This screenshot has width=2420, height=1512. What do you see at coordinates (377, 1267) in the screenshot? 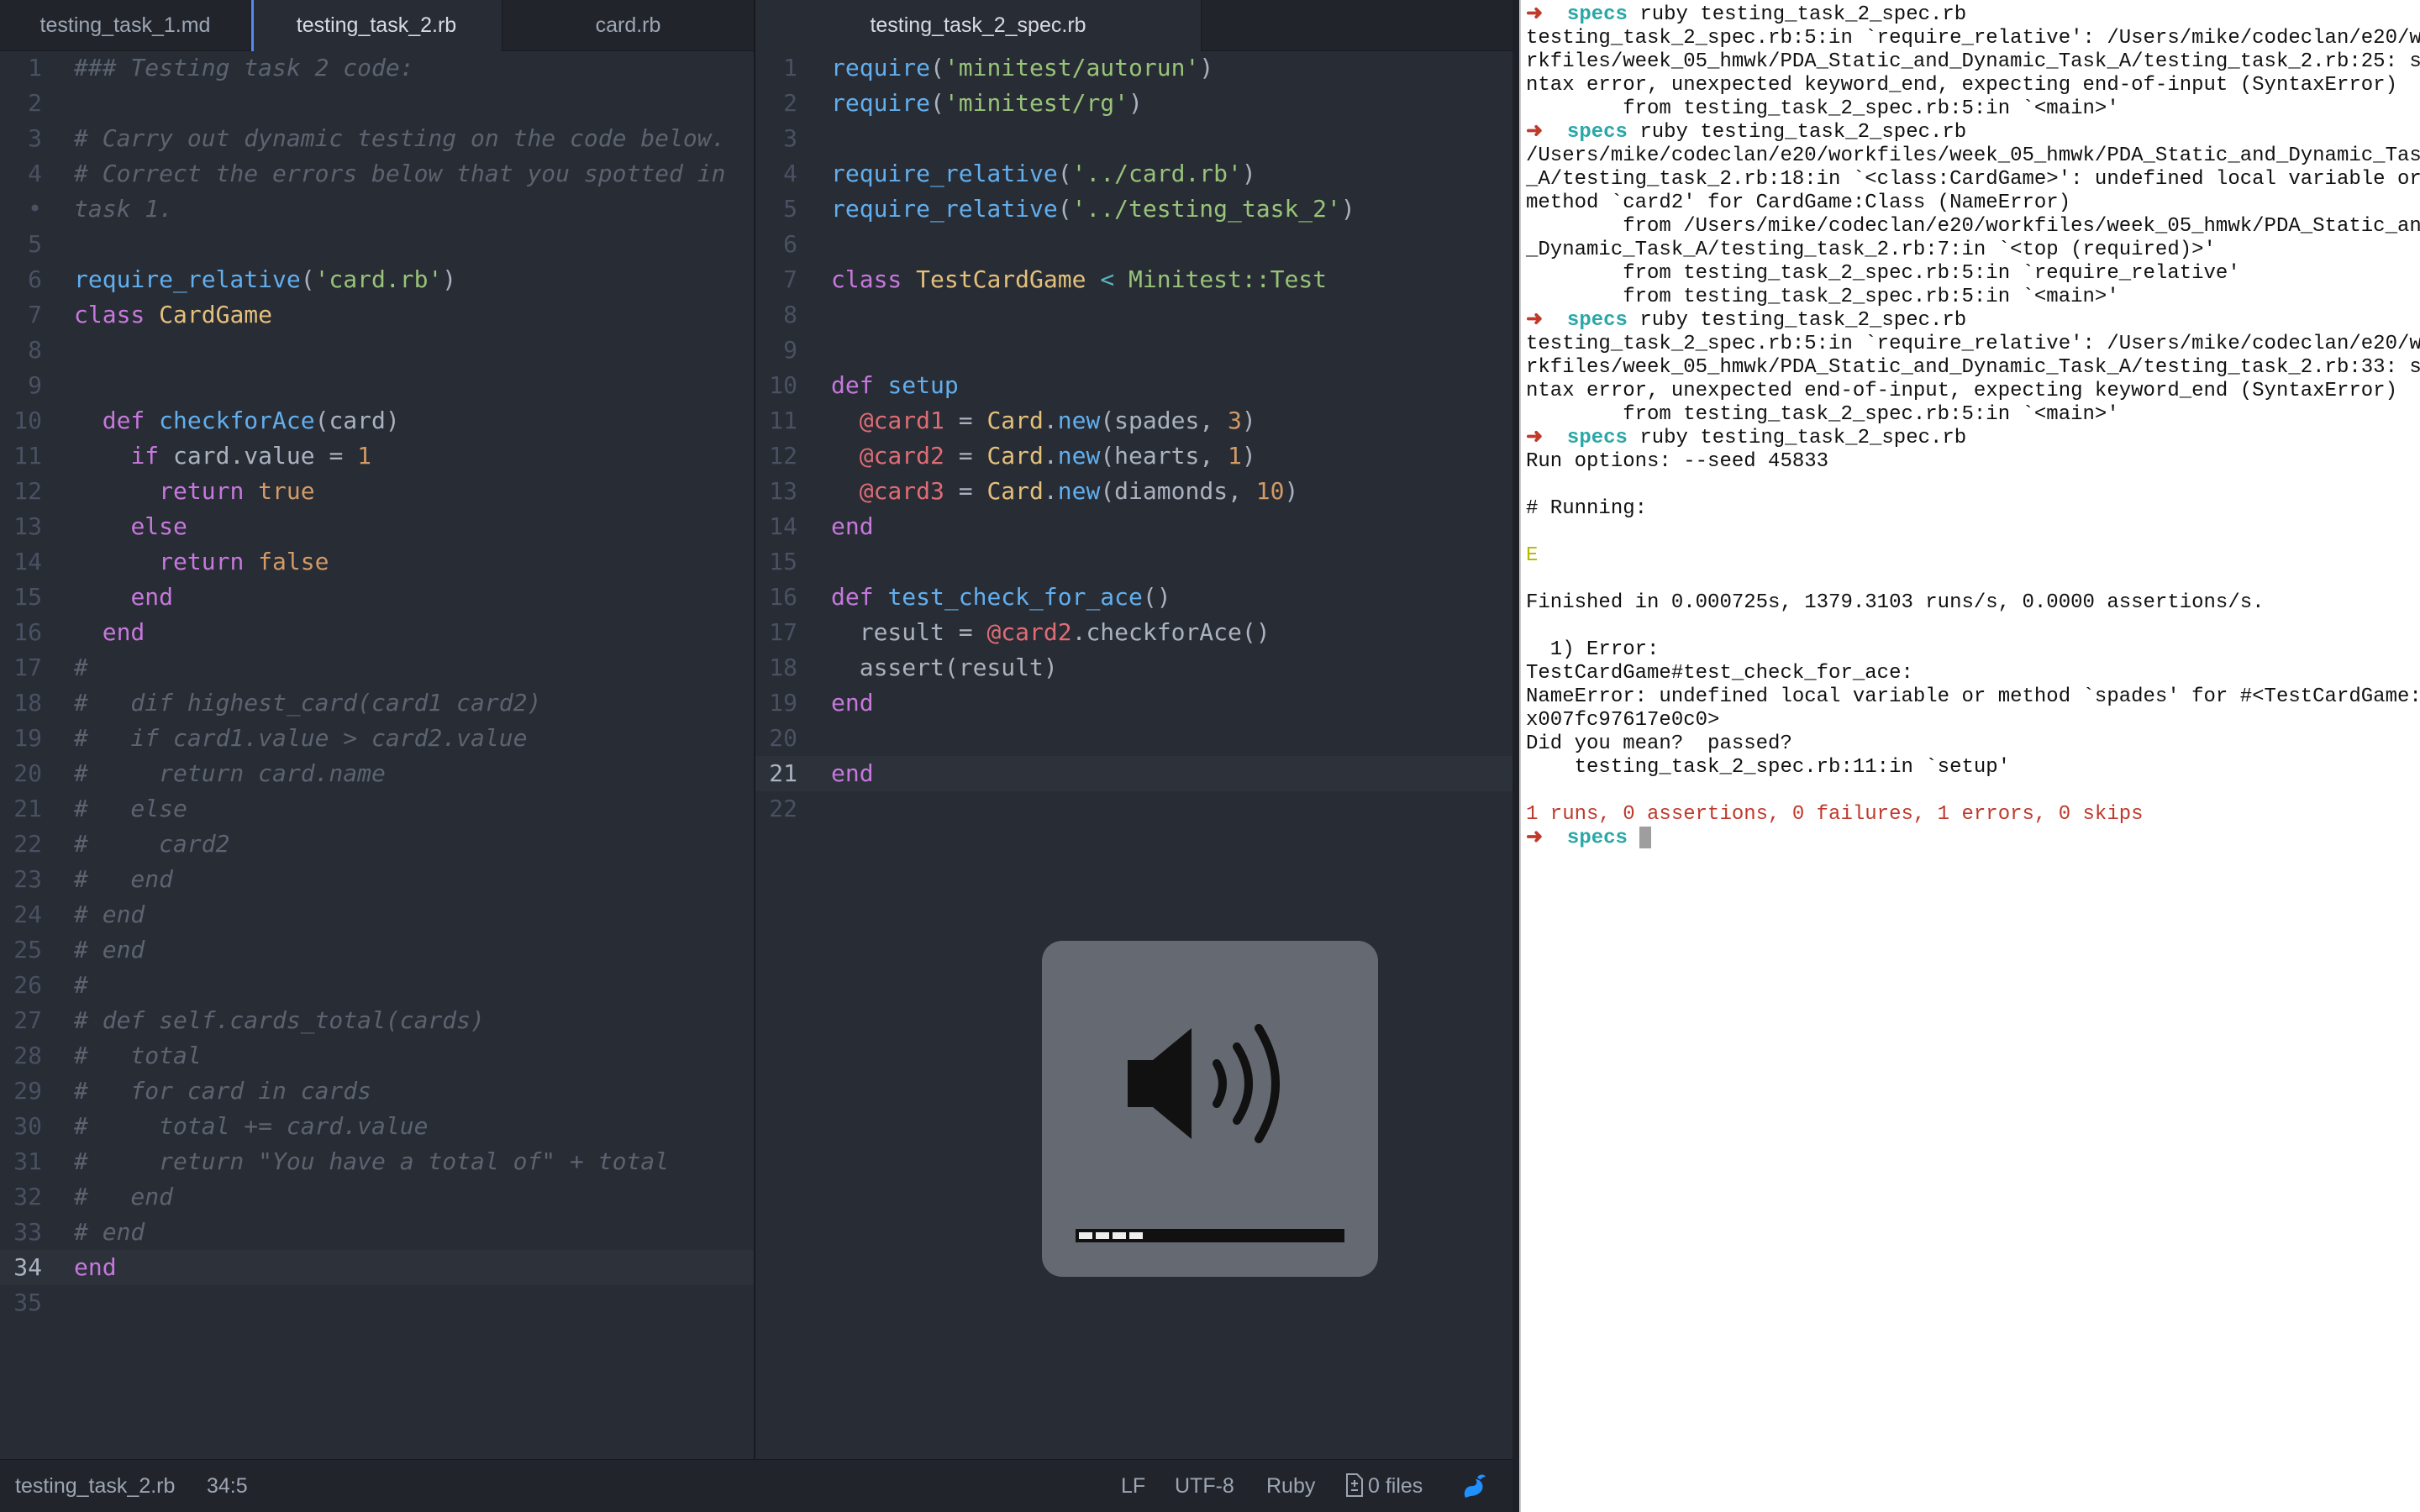
I see `left-code-line: 34 end` at bounding box center [377, 1267].